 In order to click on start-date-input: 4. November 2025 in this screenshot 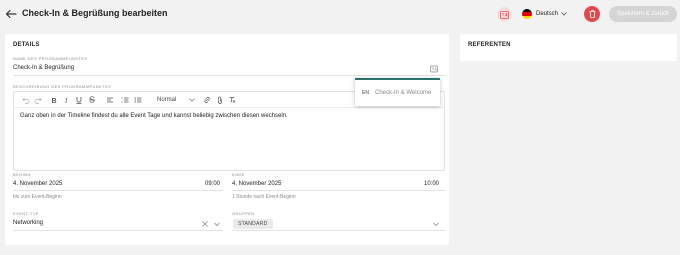, I will do `click(37, 184)`.